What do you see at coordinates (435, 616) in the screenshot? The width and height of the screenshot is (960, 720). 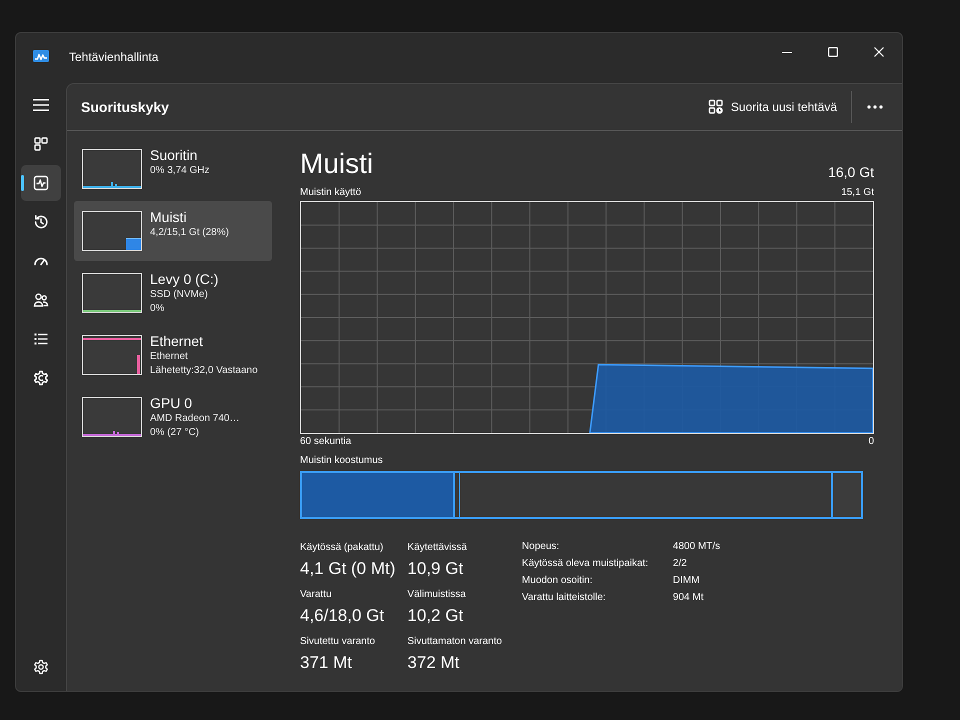 I see `stat-value: 10,2 Gt` at bounding box center [435, 616].